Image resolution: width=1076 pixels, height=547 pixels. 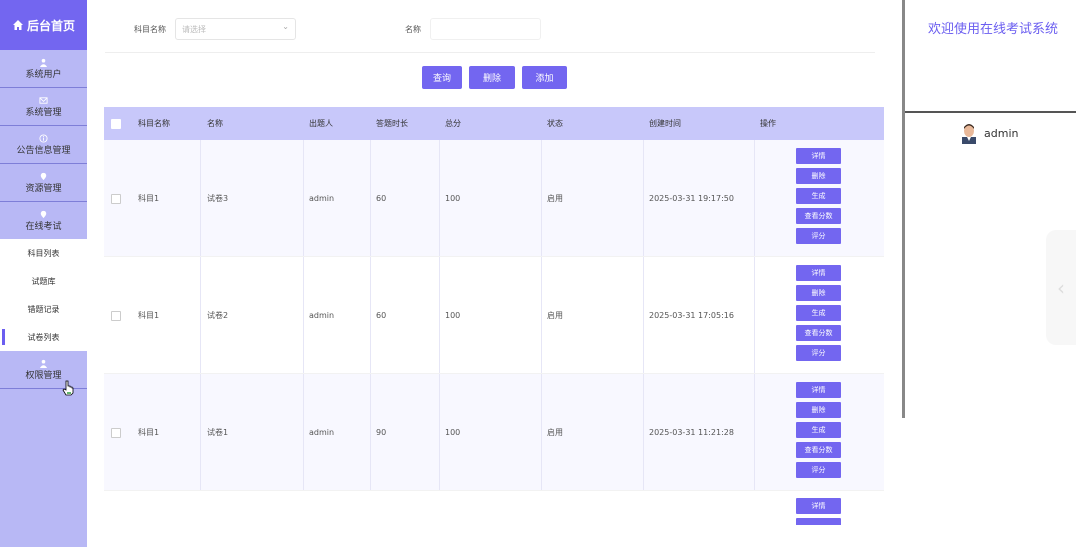 I want to click on filter-bar: 科目名称 请选择 ⌄ 名称, so click(x=490, y=35).